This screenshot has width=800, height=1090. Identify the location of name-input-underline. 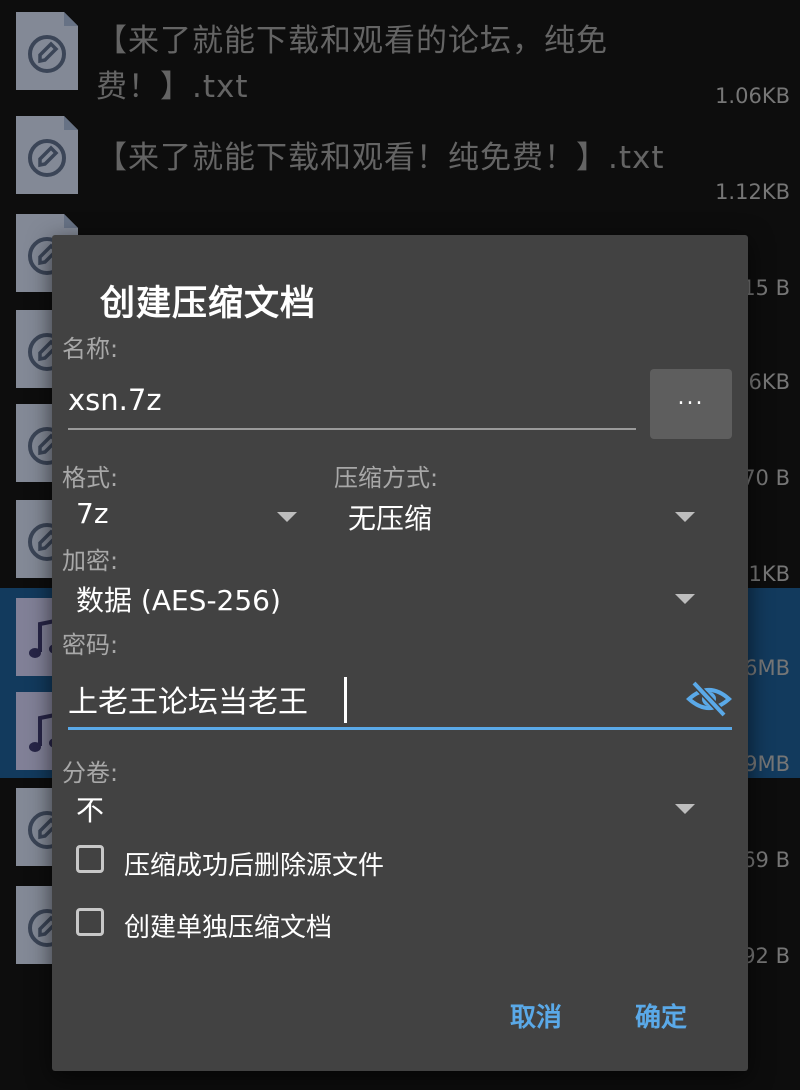
(352, 429).